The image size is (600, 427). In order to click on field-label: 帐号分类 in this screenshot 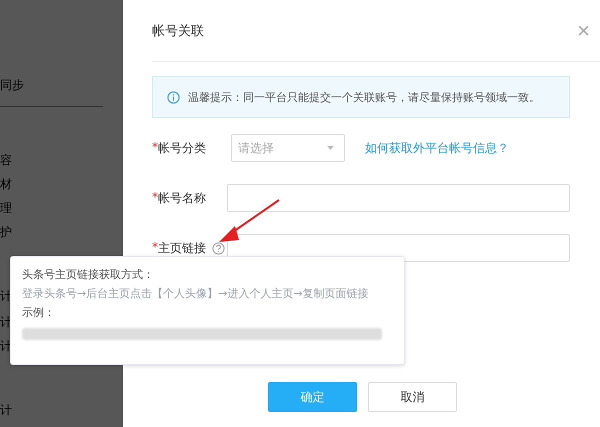, I will do `click(182, 148)`.